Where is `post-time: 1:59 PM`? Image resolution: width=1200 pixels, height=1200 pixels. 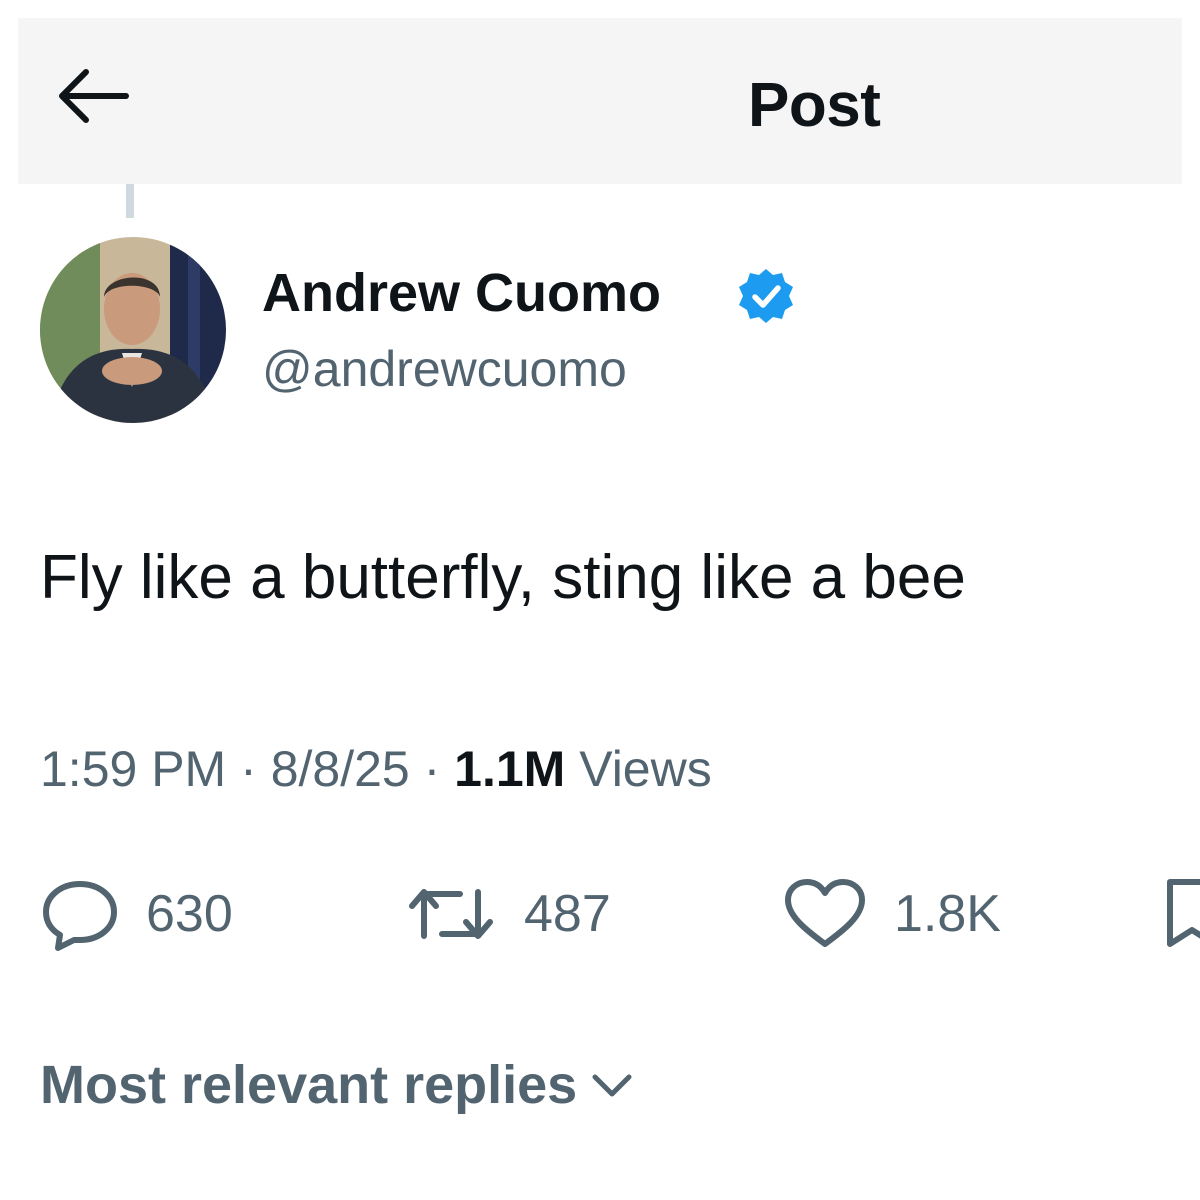
post-time: 1:59 PM is located at coordinates (133, 769).